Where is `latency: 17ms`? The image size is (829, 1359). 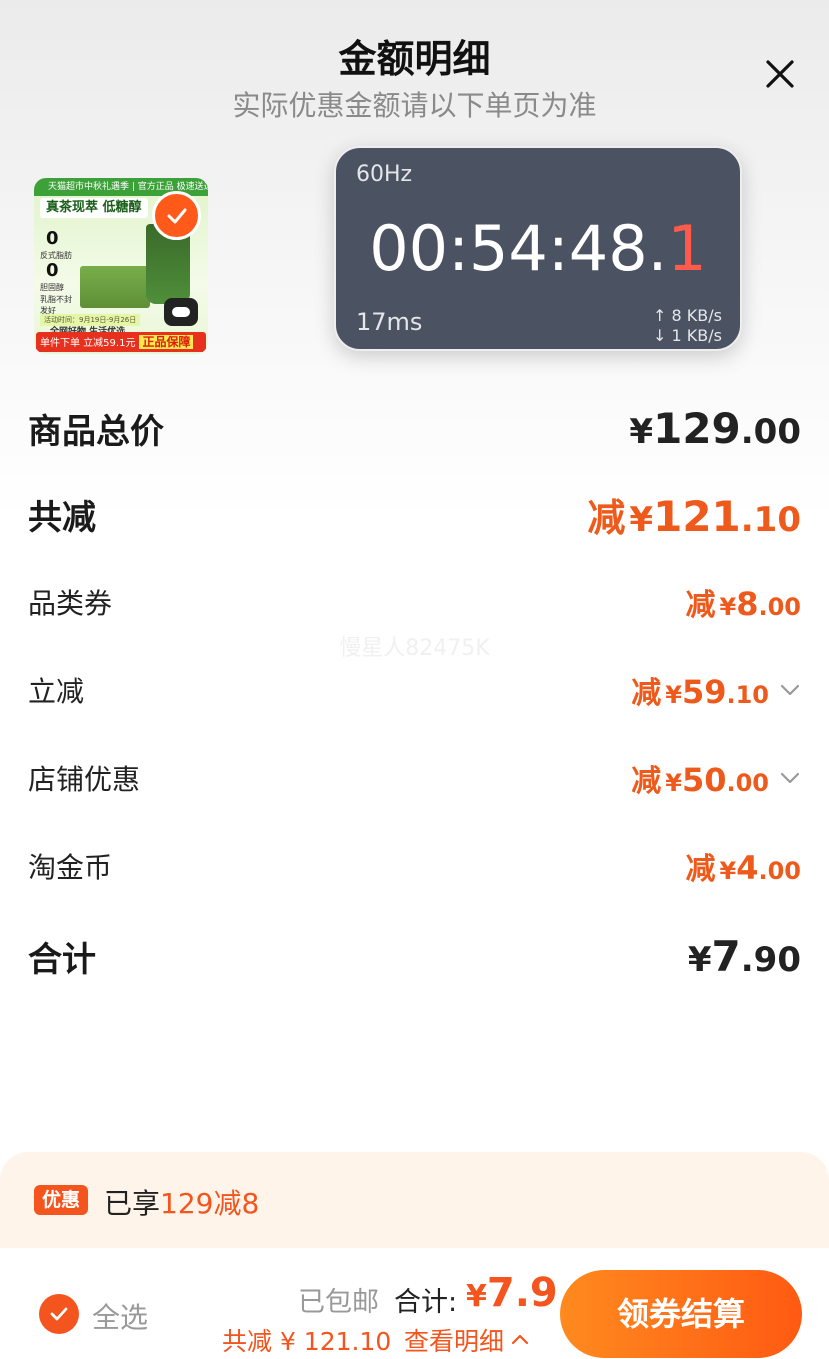
latency: 17ms is located at coordinates (389, 322).